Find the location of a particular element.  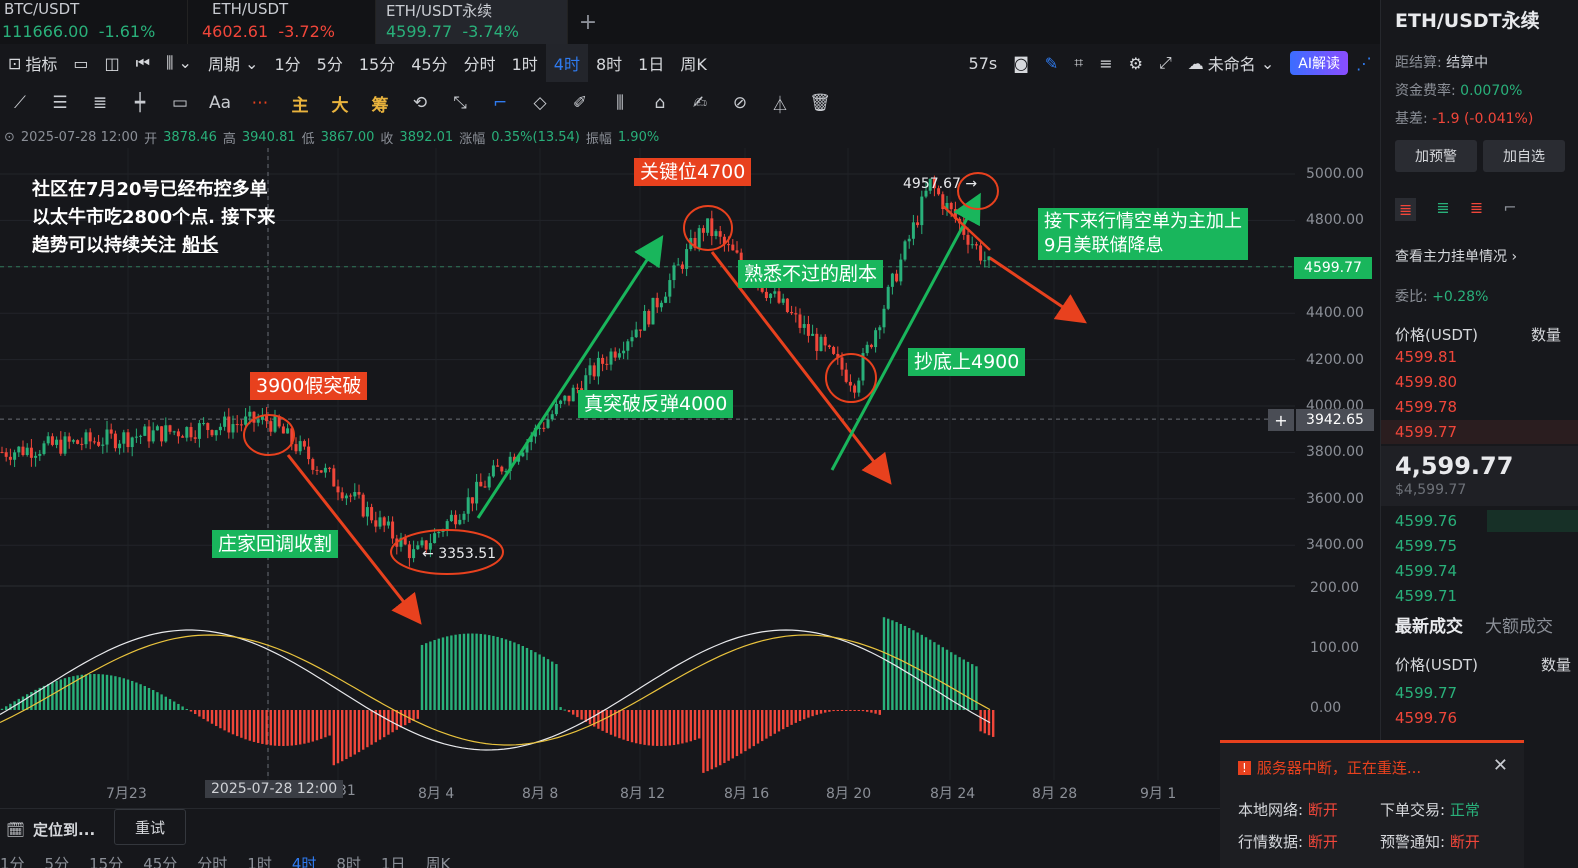

bottom-period: 1日 is located at coordinates (393, 860).